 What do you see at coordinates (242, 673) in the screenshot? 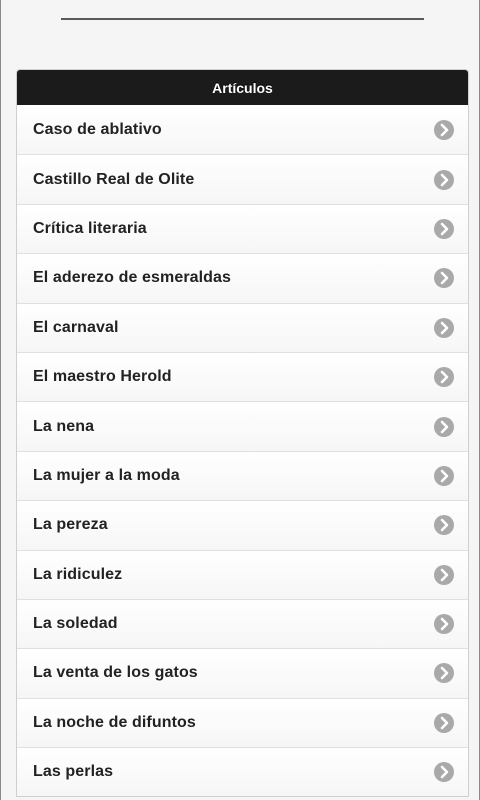
I see `list-item: La venta de los gatos` at bounding box center [242, 673].